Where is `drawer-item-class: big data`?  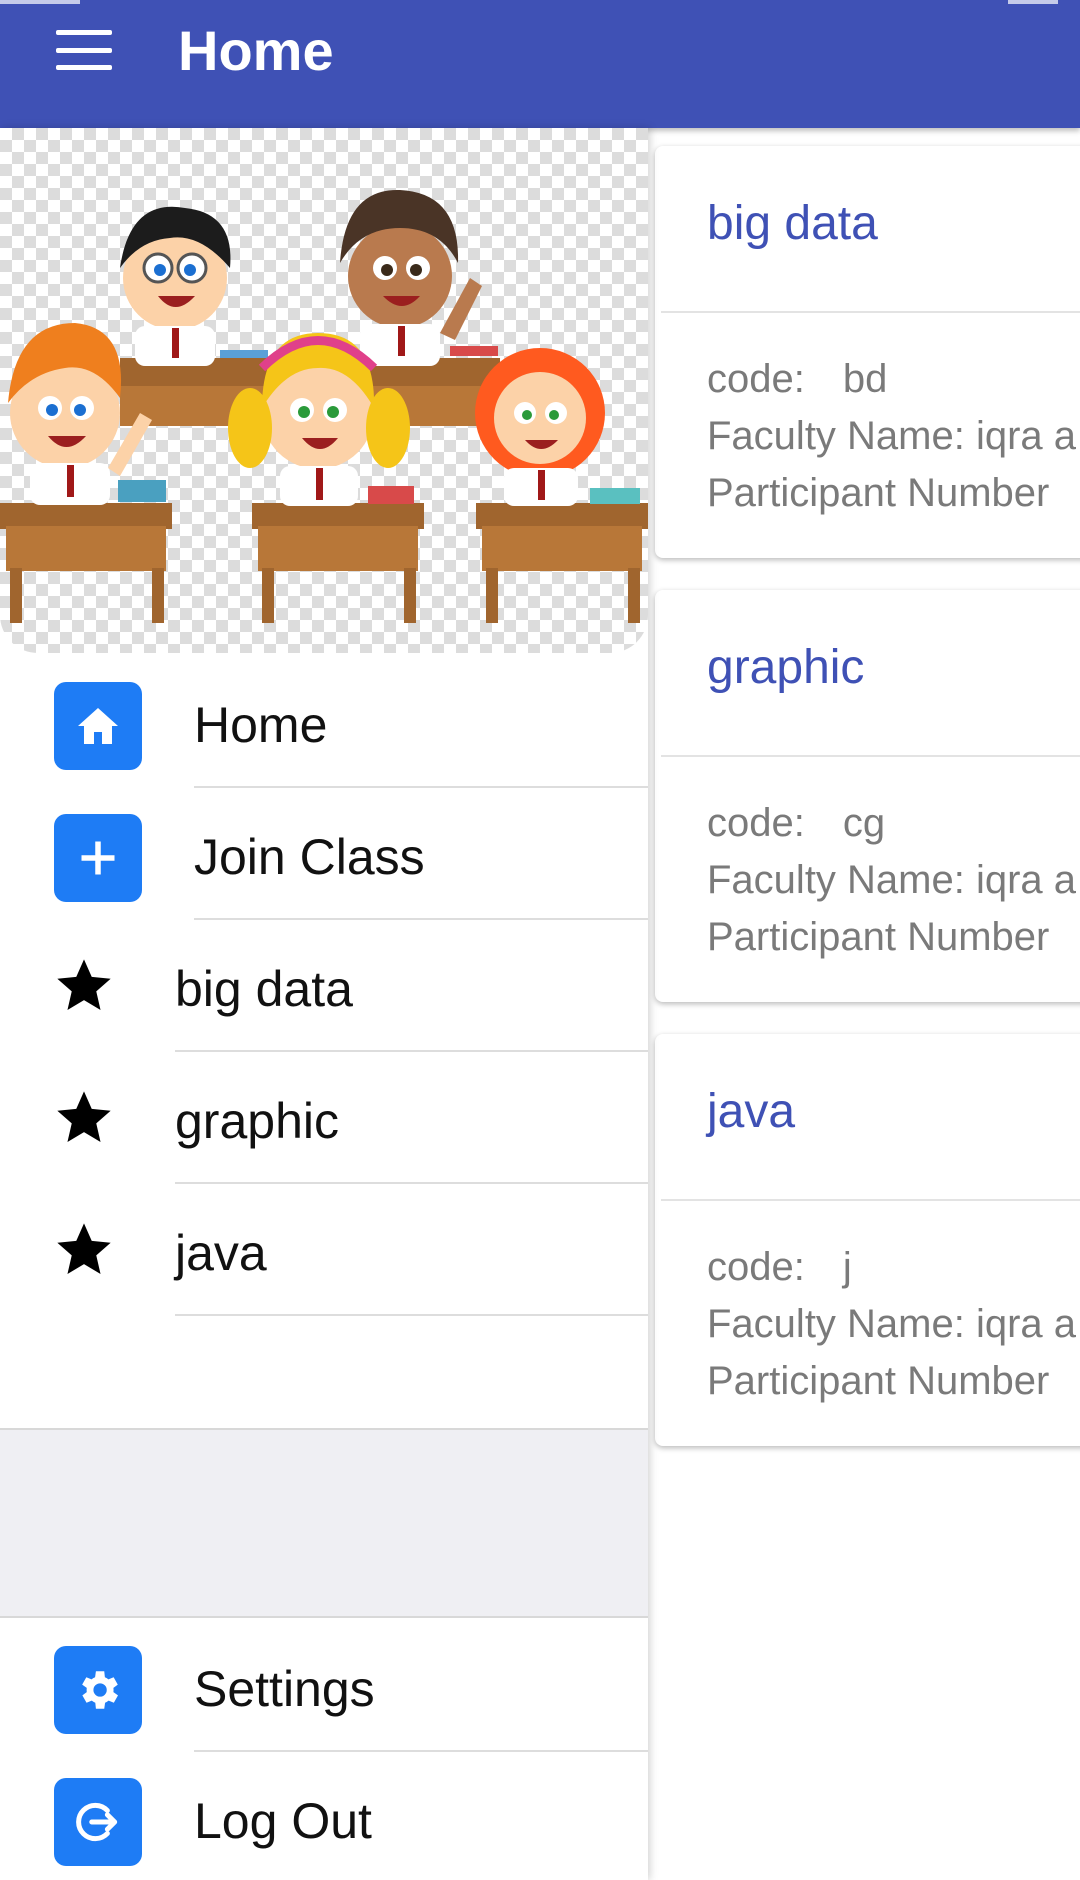
drawer-item-class: big data is located at coordinates (324, 986).